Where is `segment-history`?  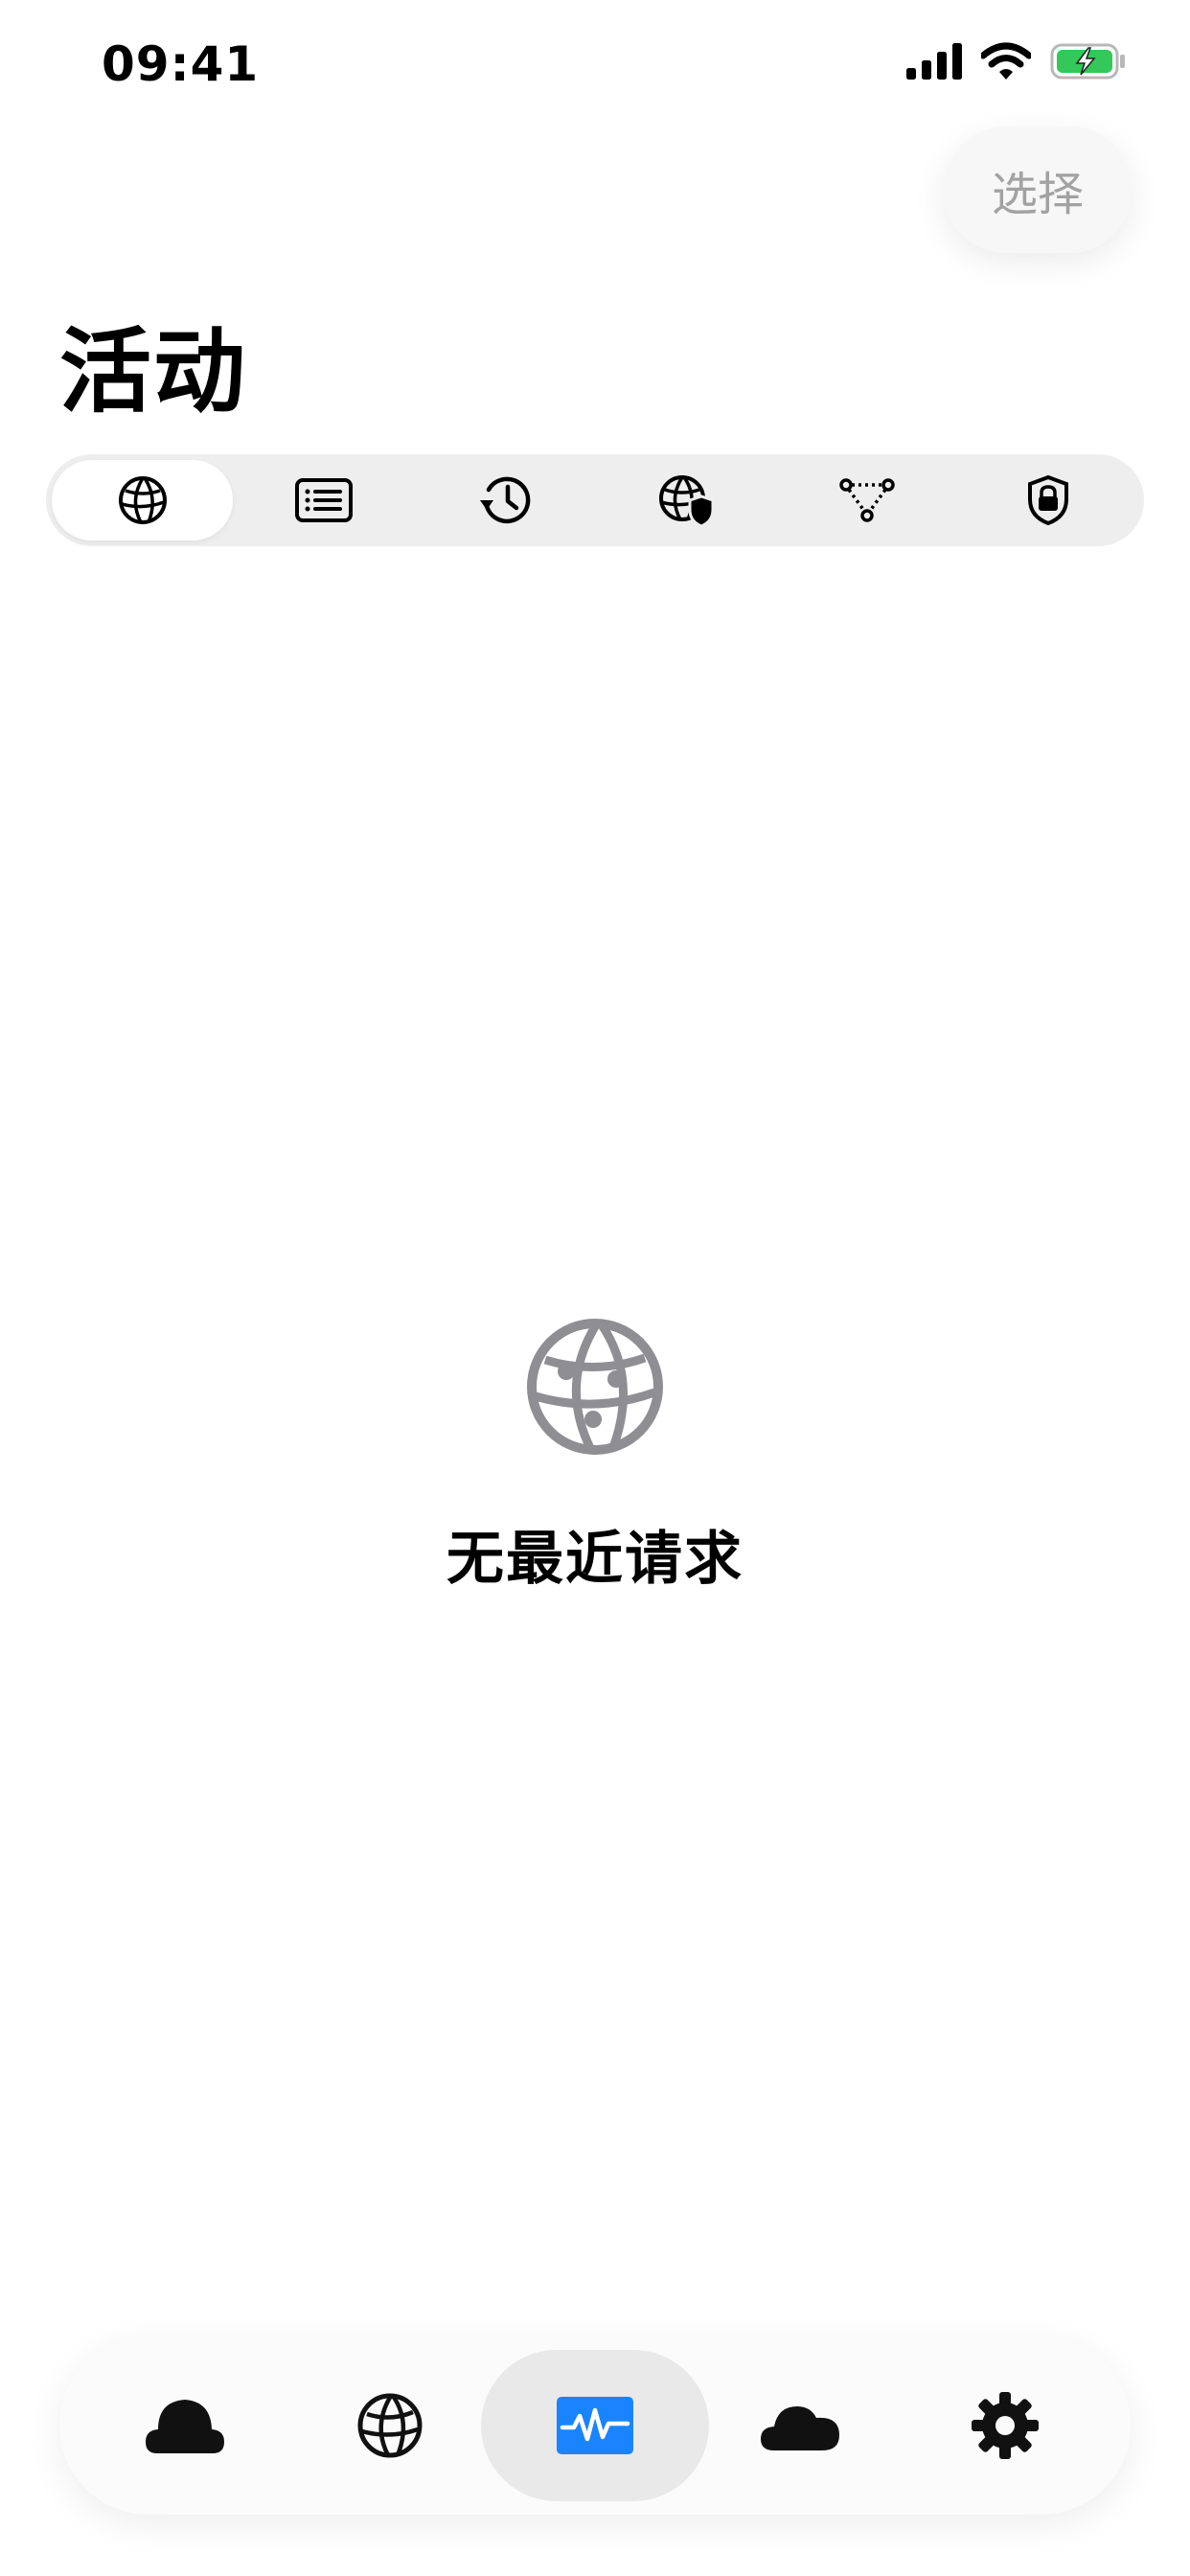
segment-history is located at coordinates (505, 500).